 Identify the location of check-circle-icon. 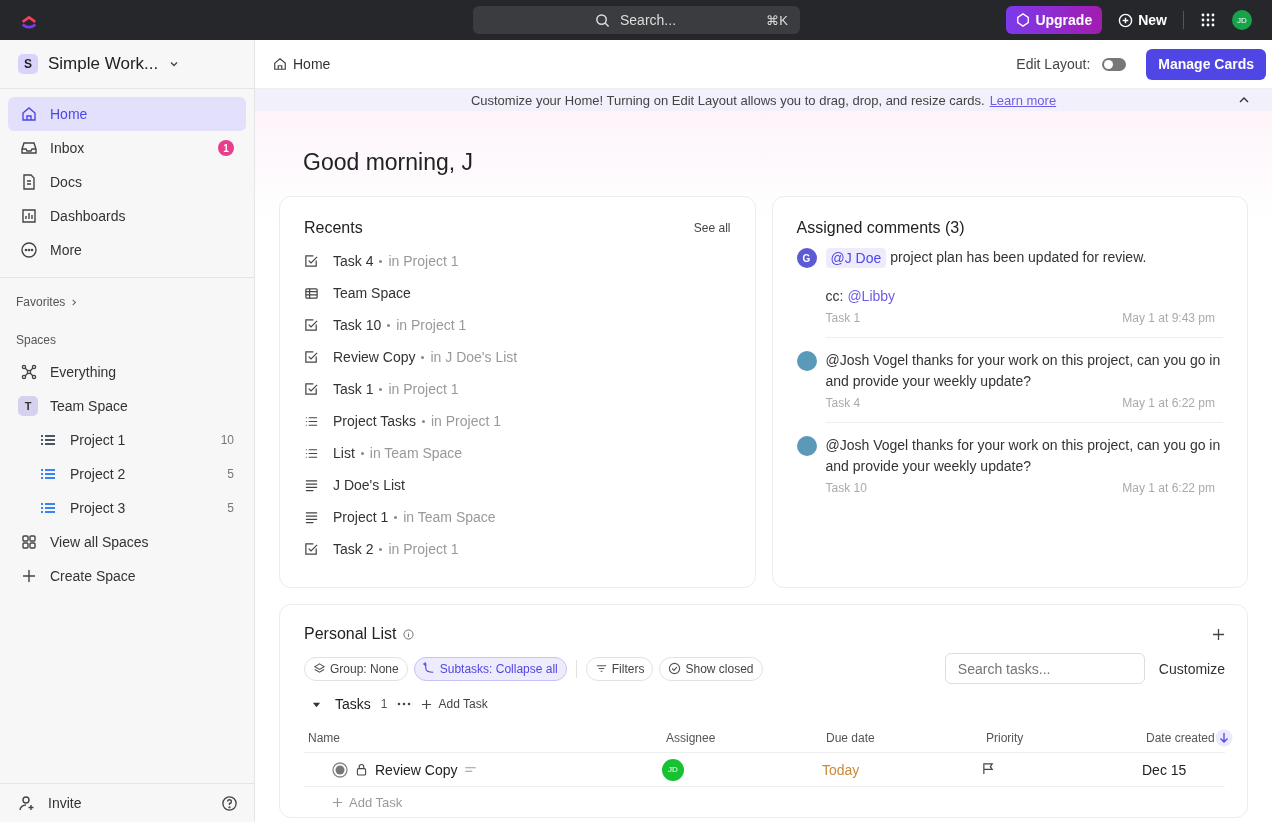
(675, 668).